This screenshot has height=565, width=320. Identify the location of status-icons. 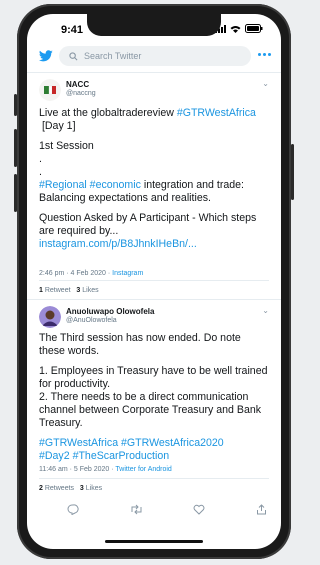
(239, 28).